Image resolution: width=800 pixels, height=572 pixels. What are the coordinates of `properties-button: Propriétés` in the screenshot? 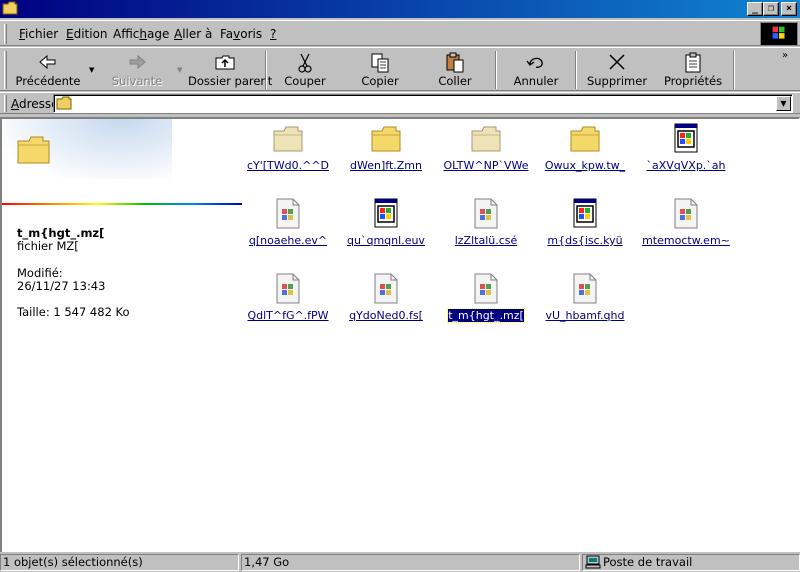 It's located at (693, 70).